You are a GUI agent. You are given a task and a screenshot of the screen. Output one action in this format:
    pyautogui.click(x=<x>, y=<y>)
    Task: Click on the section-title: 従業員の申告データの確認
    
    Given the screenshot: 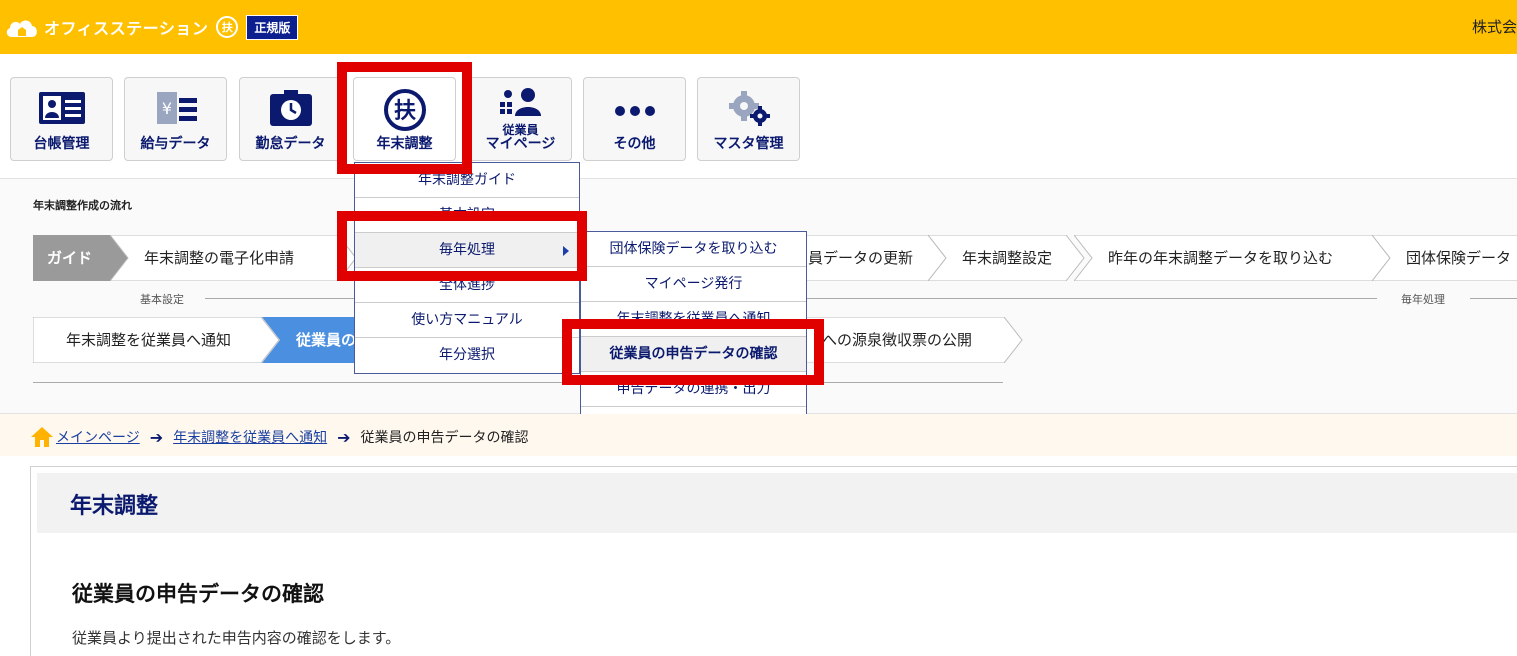 What is the action you would take?
    pyautogui.click(x=198, y=594)
    